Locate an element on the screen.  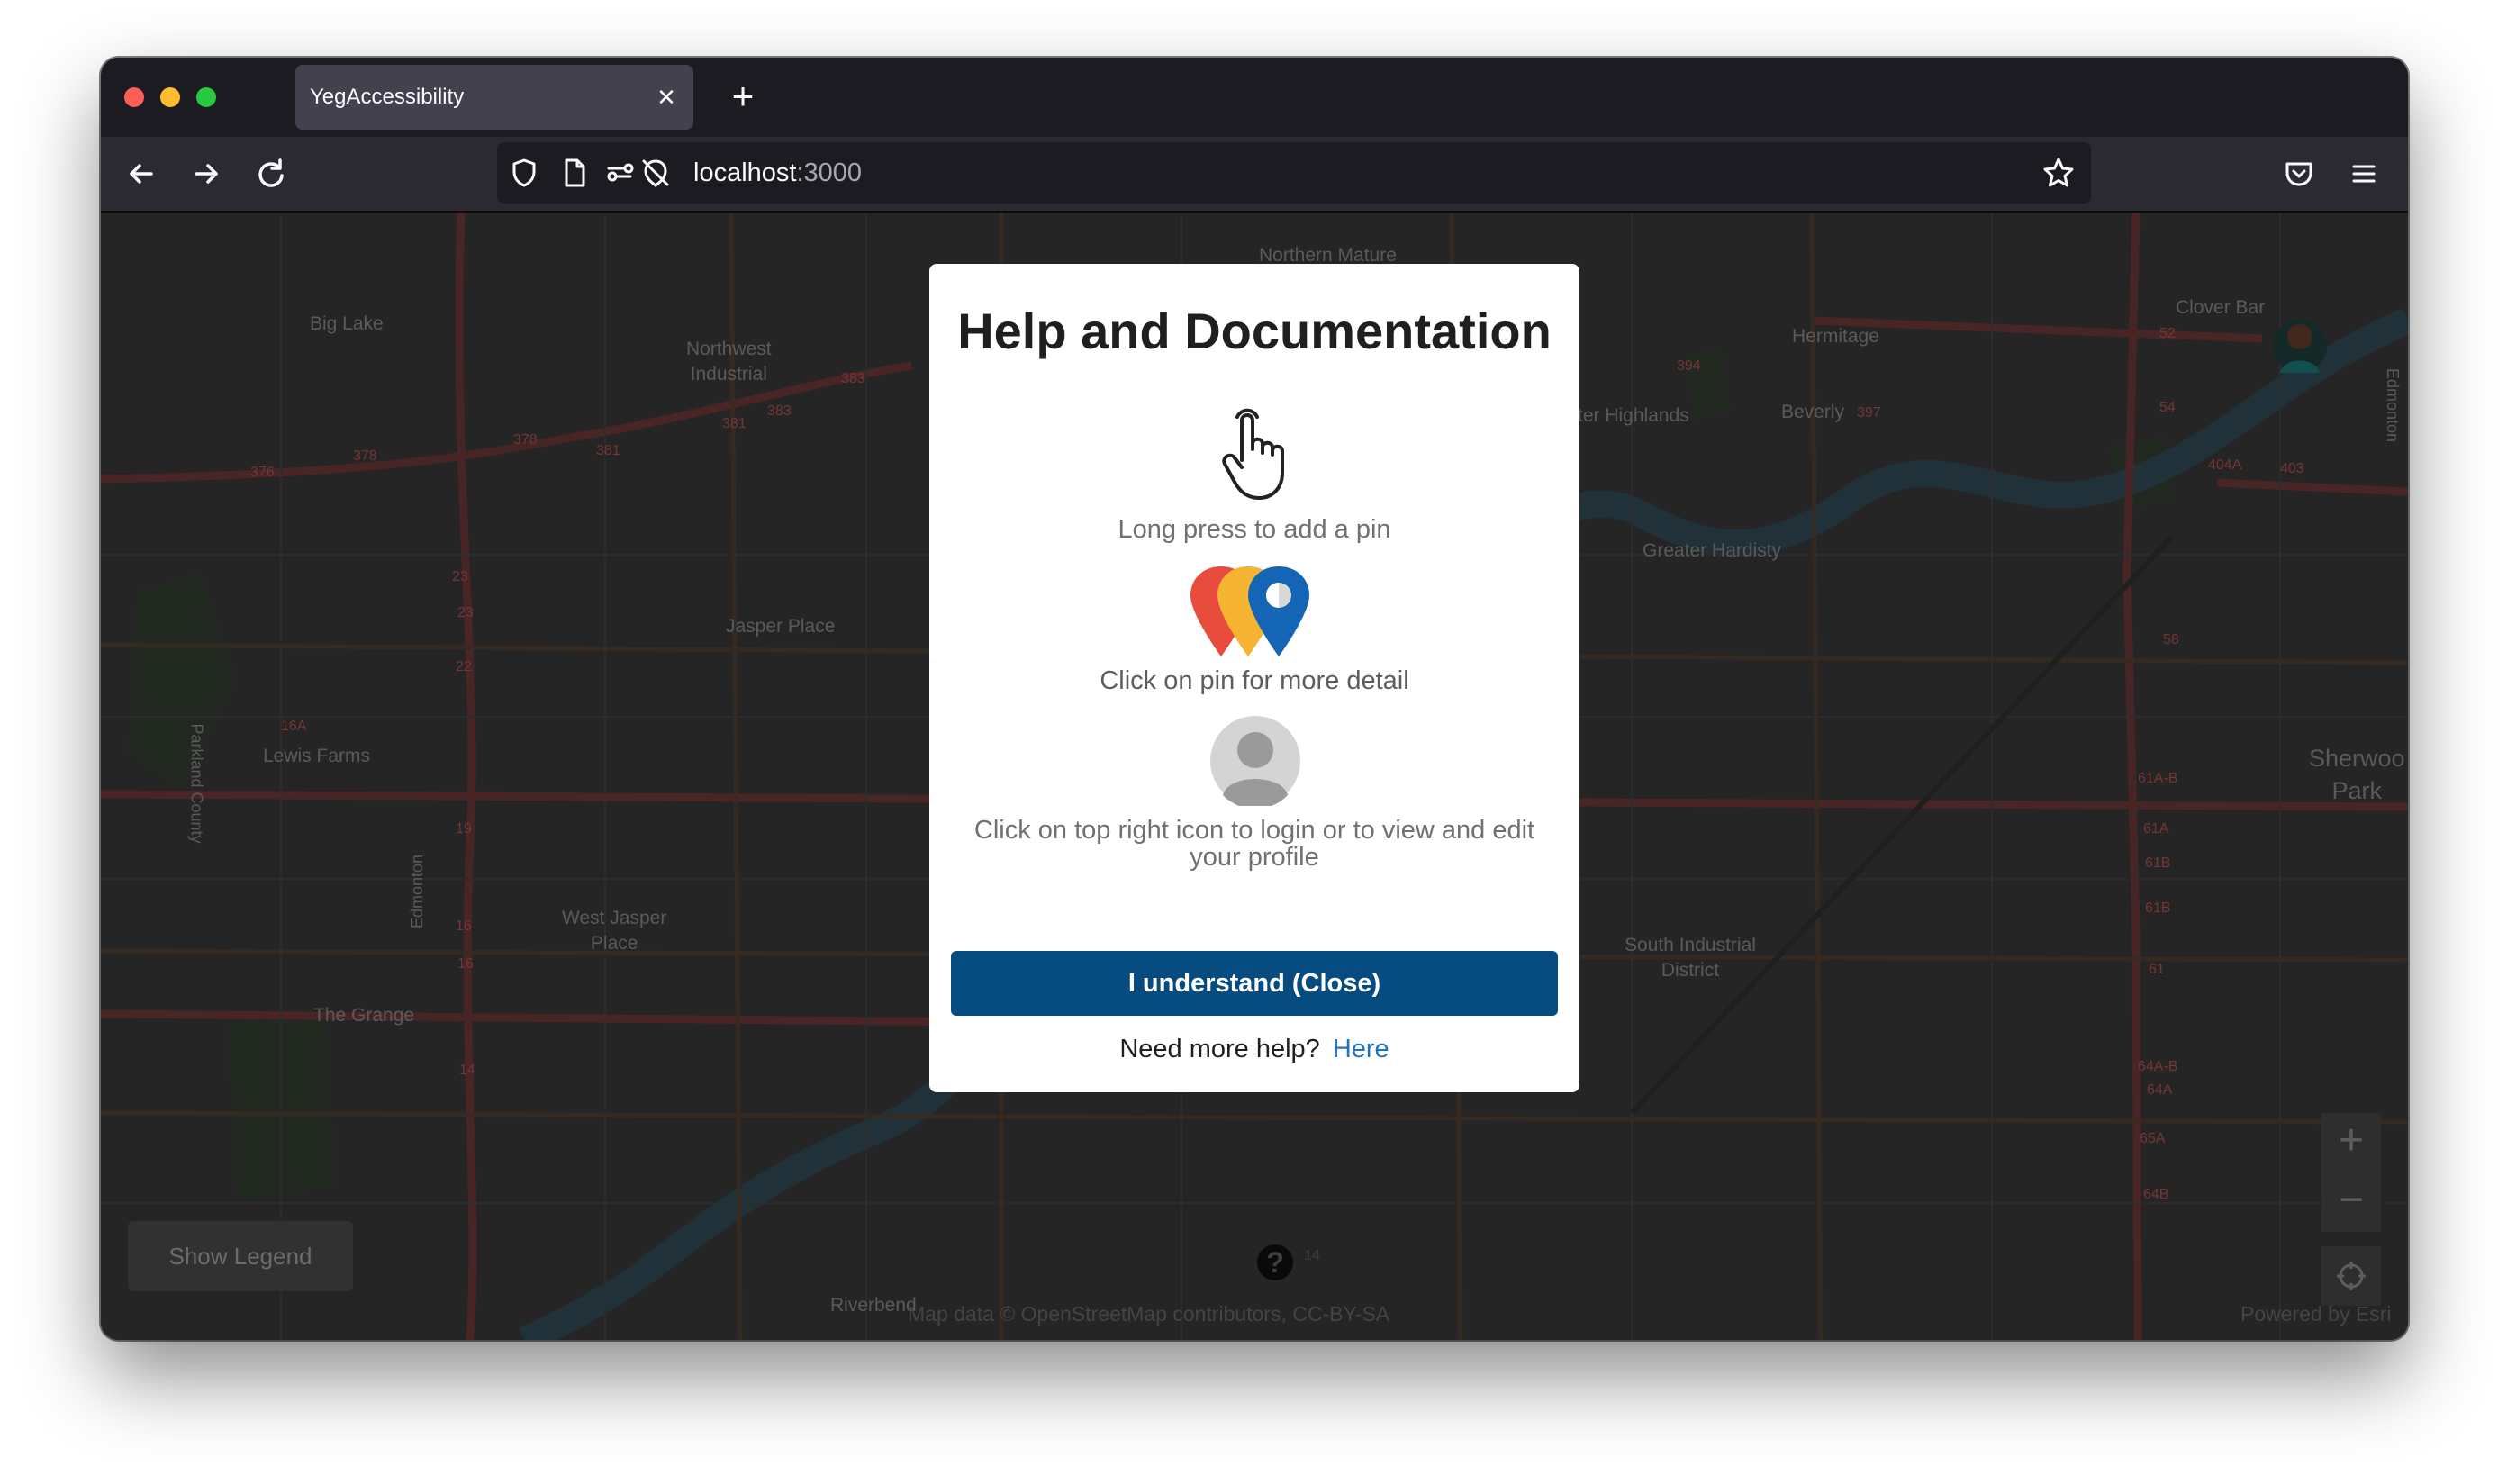
zoom-out-button: − is located at coordinates (2351, 1202).